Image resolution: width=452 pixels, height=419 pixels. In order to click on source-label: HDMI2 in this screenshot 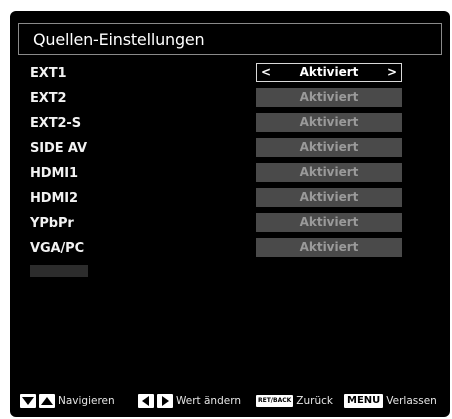, I will do `click(54, 198)`.